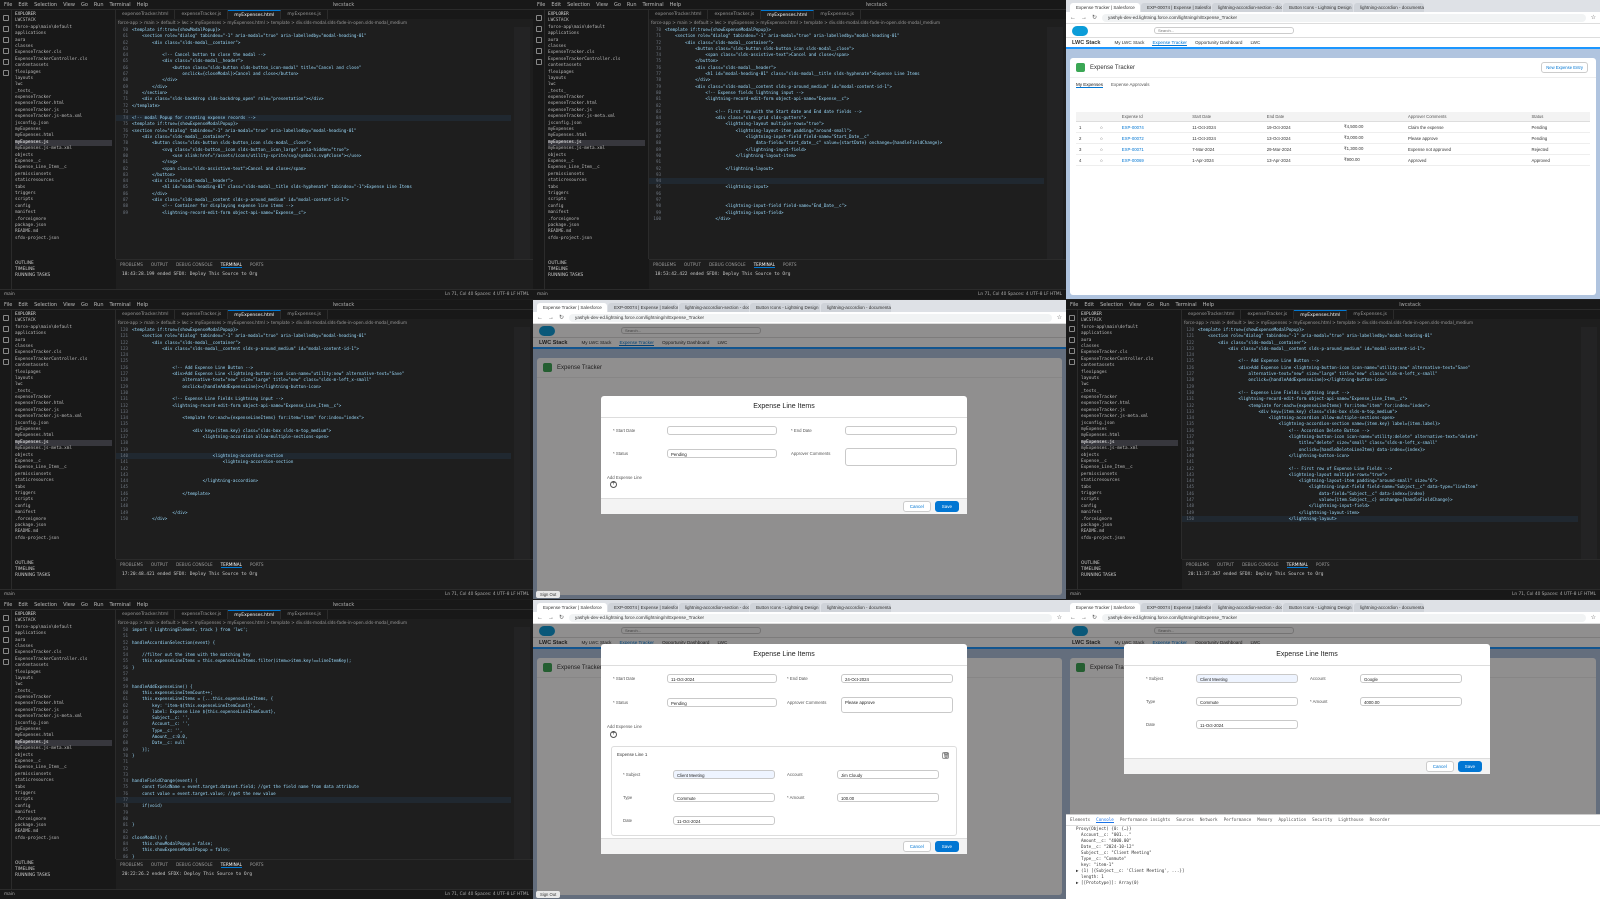 This screenshot has width=1600, height=899. What do you see at coordinates (1247, 678) in the screenshot?
I see `subject-input: Client Meeting` at bounding box center [1247, 678].